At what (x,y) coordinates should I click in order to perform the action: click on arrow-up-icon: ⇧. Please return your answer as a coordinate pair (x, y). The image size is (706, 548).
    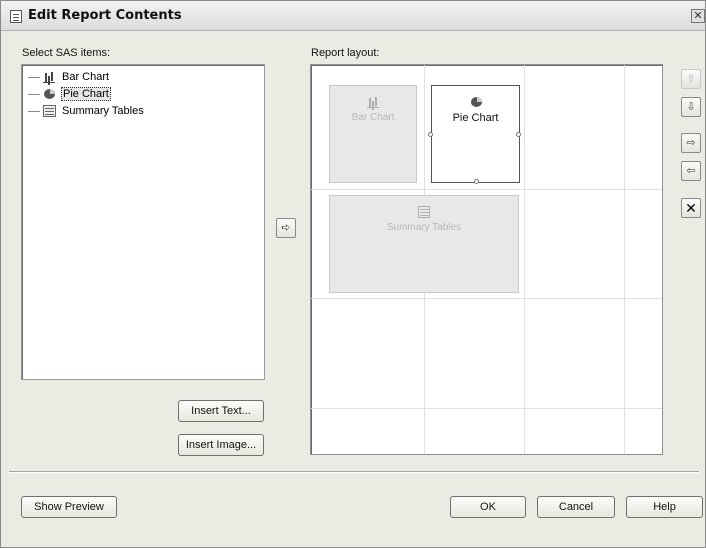
    Looking at the image, I should click on (691, 79).